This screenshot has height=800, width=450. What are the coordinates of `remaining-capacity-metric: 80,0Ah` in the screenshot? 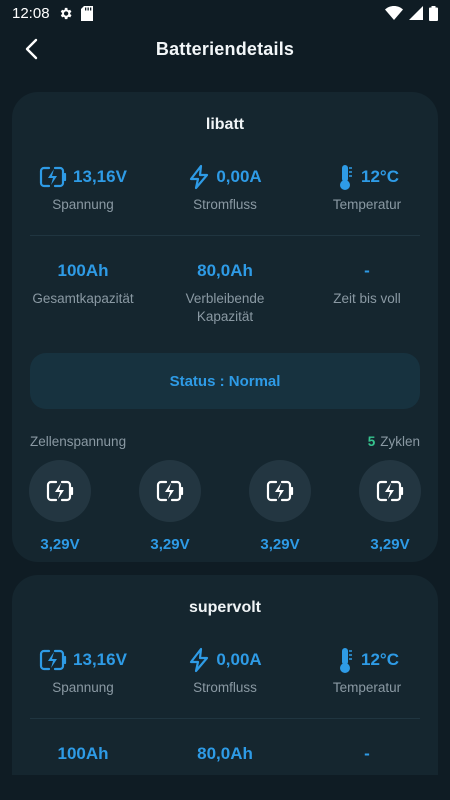 It's located at (225, 754).